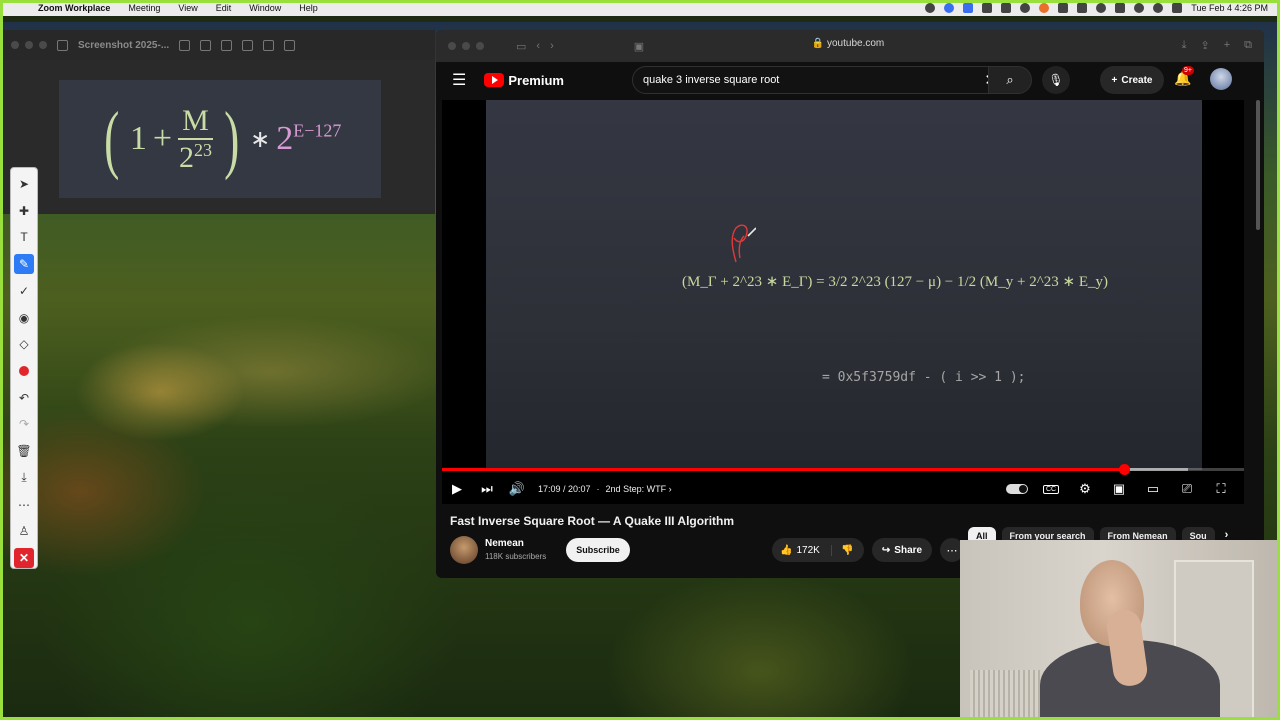 The image size is (1280, 720). Describe the element at coordinates (74, 8) in the screenshot. I see `menu-app-name: Zoom Workplace` at that location.